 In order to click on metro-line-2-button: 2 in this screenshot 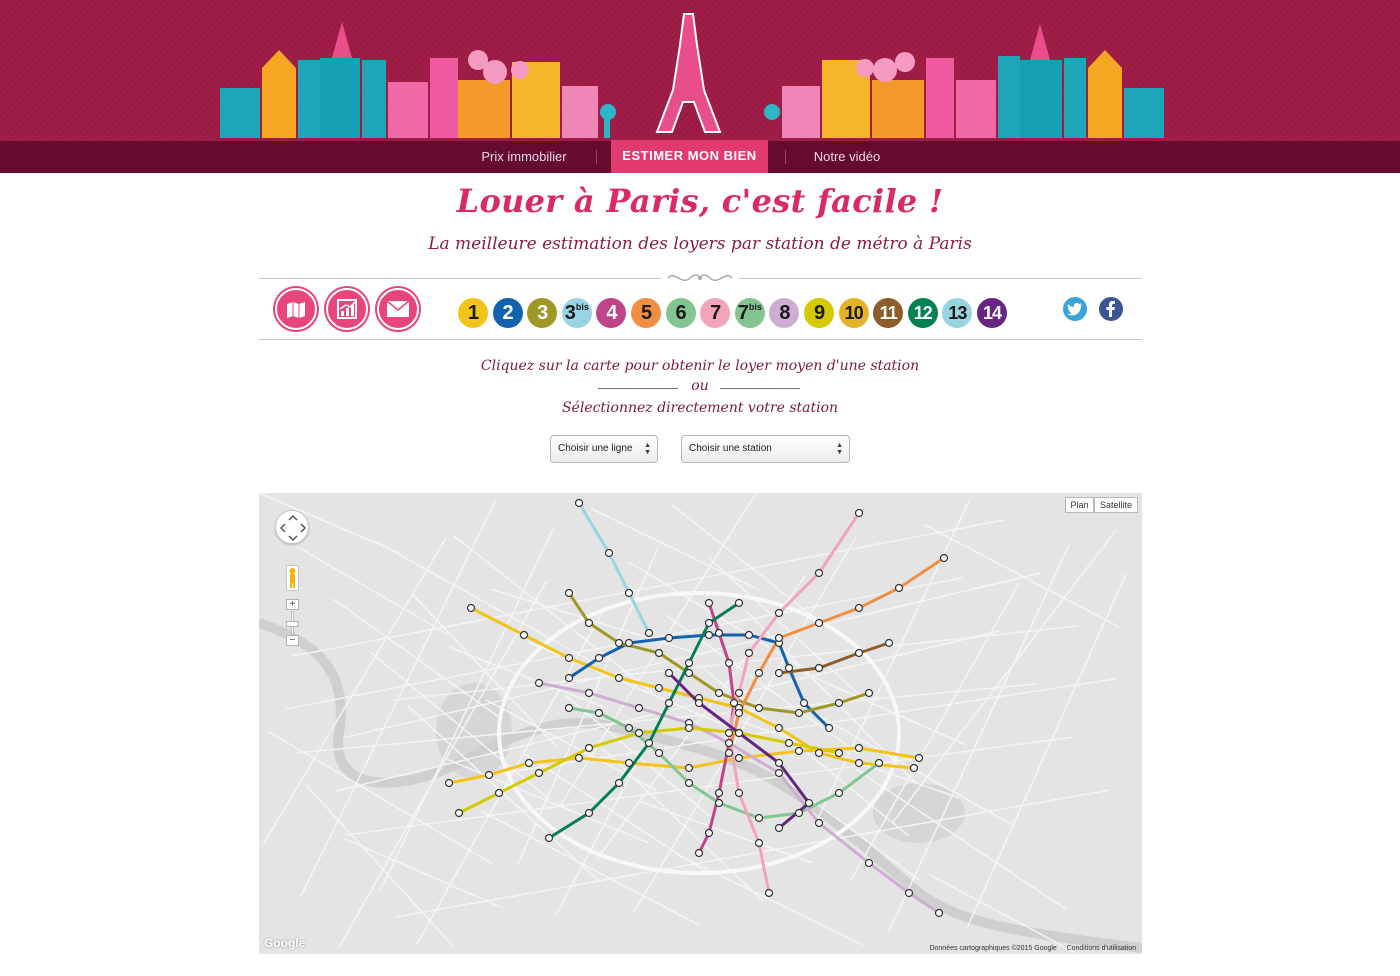, I will do `click(507, 313)`.